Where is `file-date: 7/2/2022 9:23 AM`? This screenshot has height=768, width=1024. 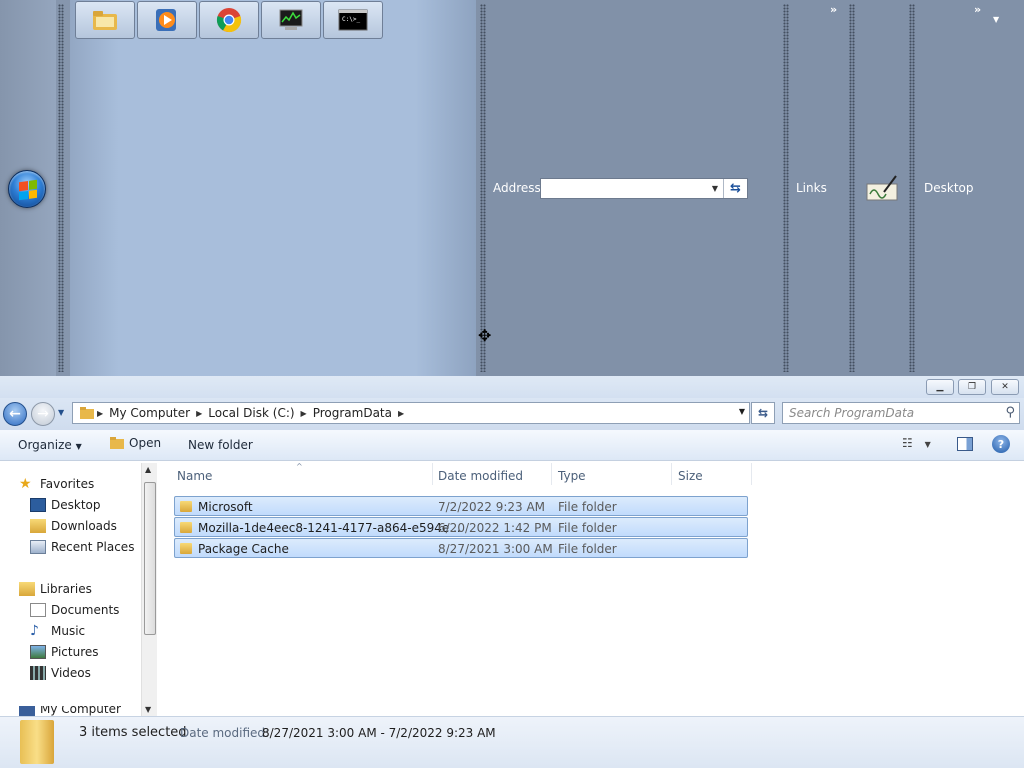 file-date: 7/2/2022 9:23 AM is located at coordinates (492, 507).